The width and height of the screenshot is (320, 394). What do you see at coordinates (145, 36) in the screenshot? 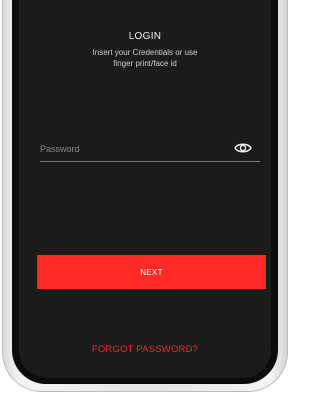
I see `page-title: LOGIN` at bounding box center [145, 36].